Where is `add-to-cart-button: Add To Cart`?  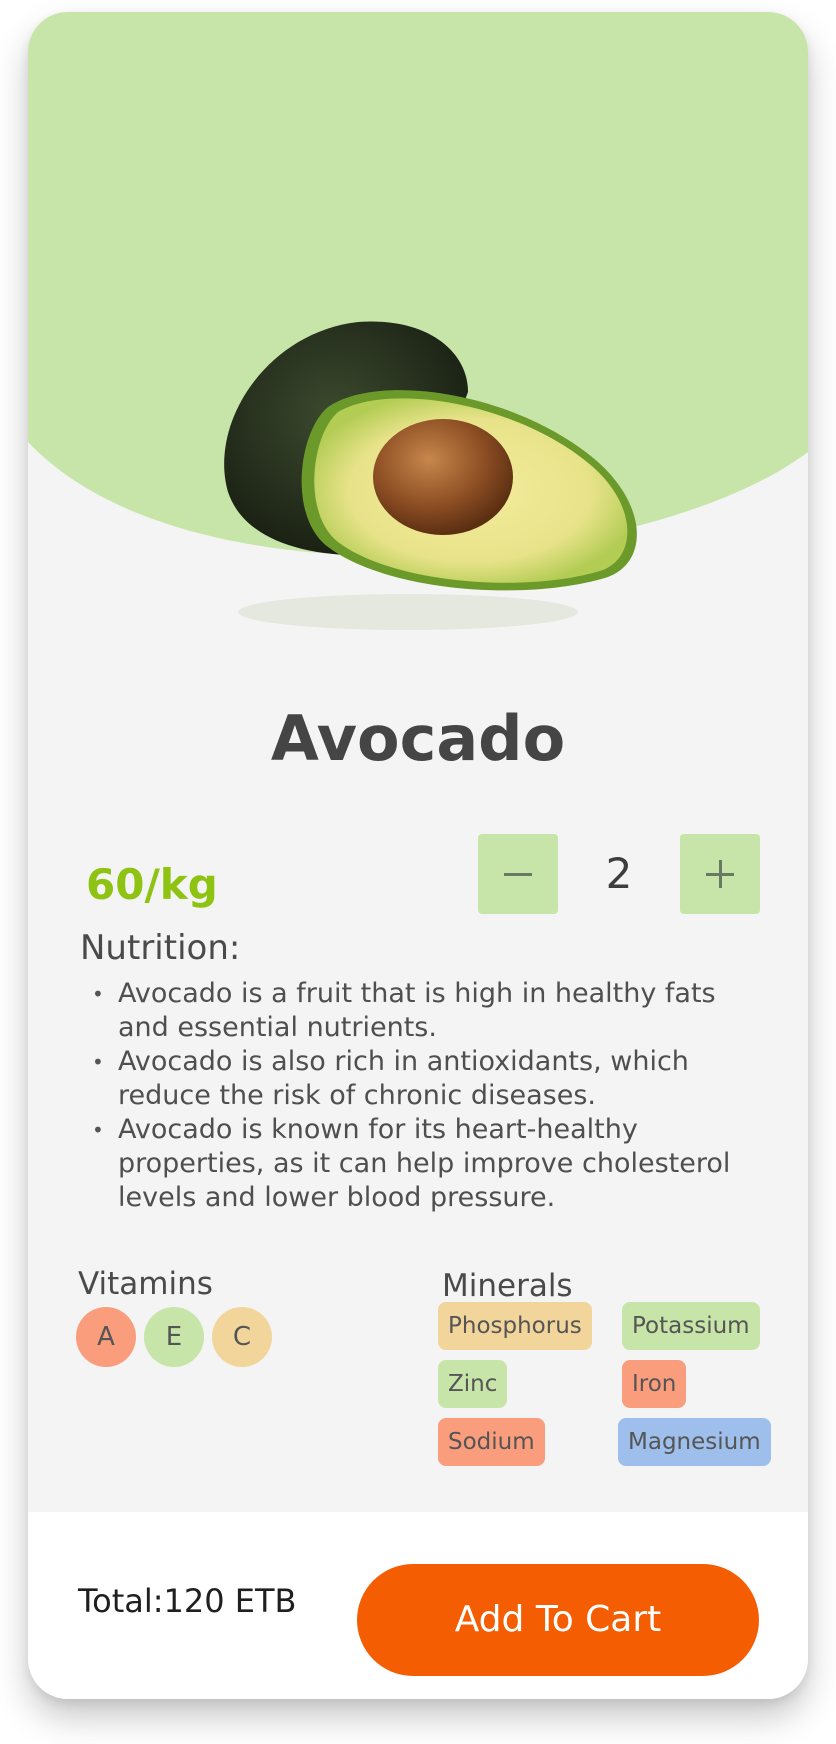
add-to-cart-button: Add To Cart is located at coordinates (558, 1620).